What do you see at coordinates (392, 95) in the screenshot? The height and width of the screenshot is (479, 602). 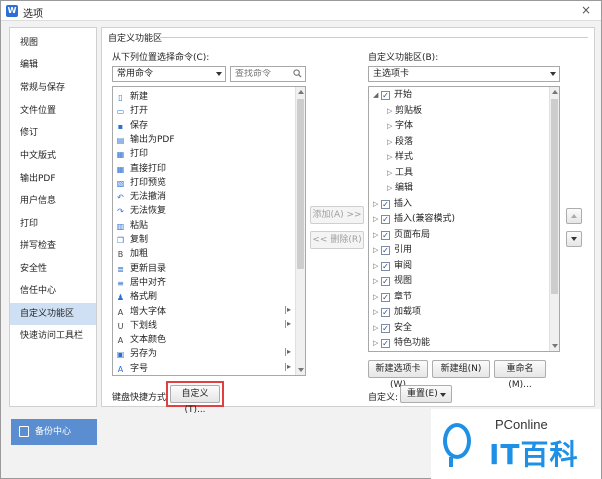 I see `ribbon-tree-item: ◢ ✓ 开始` at bounding box center [392, 95].